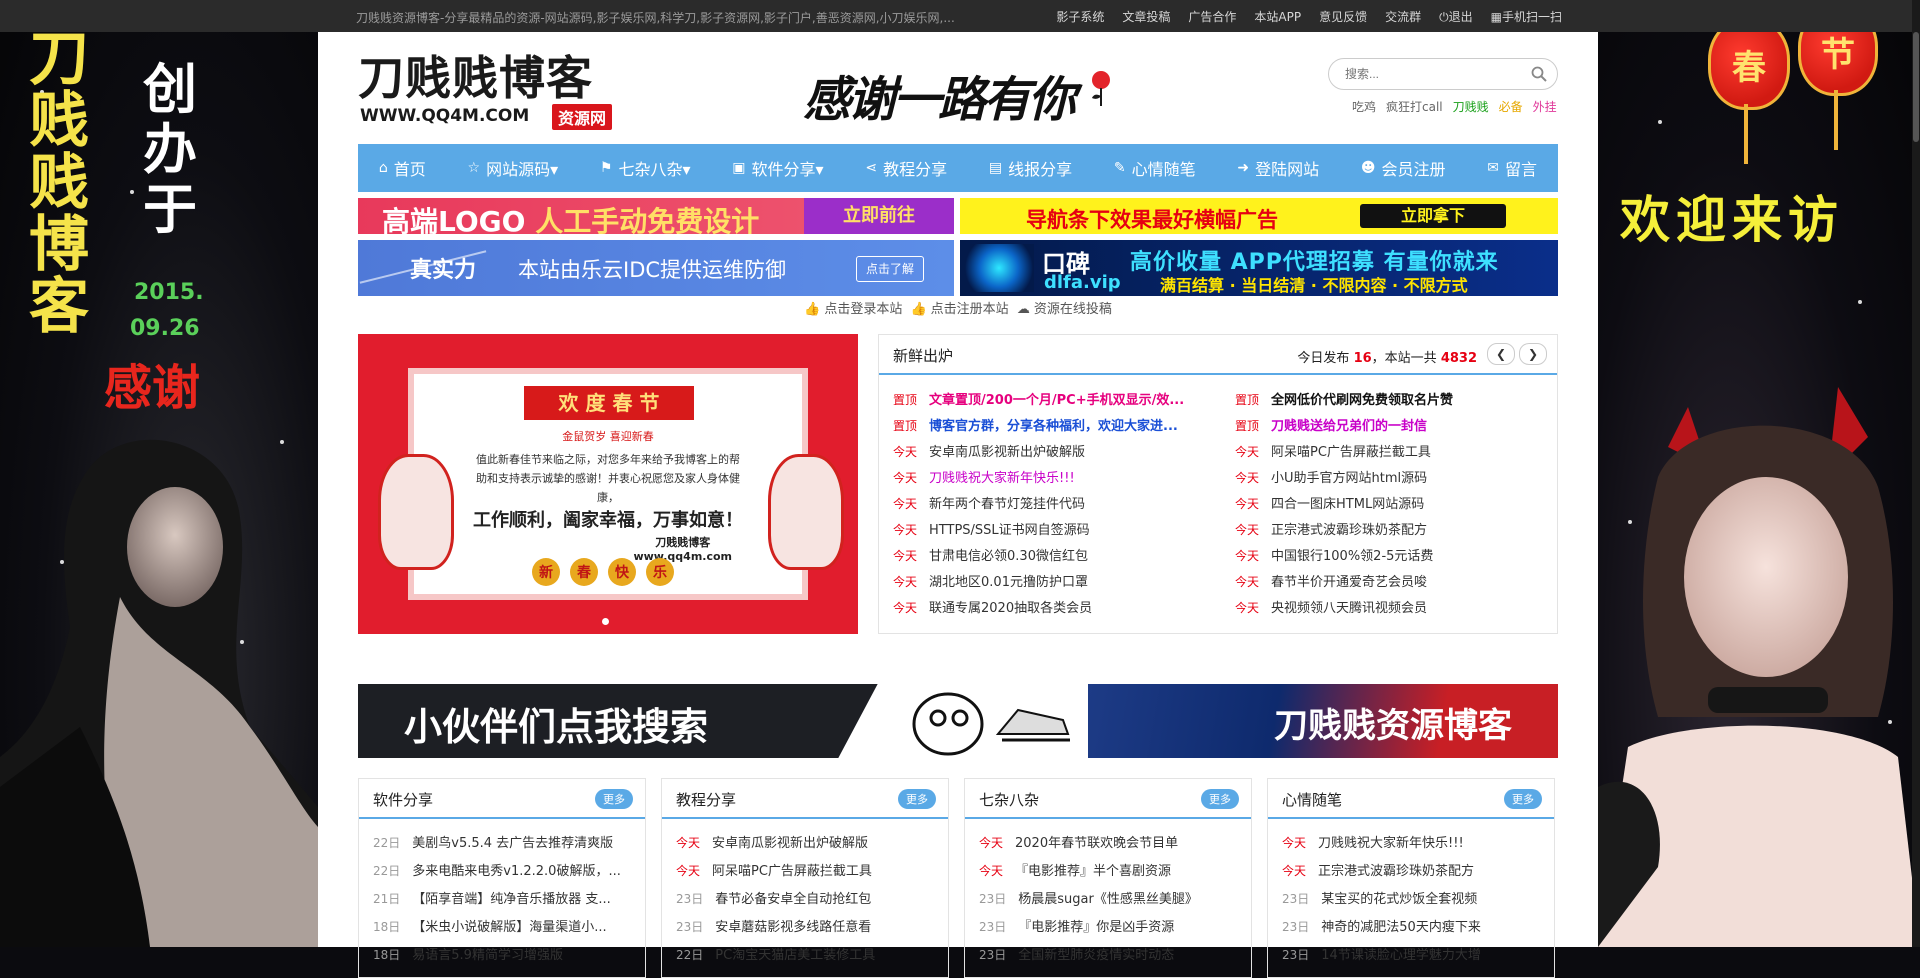 The height and width of the screenshot is (978, 1920). I want to click on post-title: 四合一图床HTML网站源码, so click(1347, 504).